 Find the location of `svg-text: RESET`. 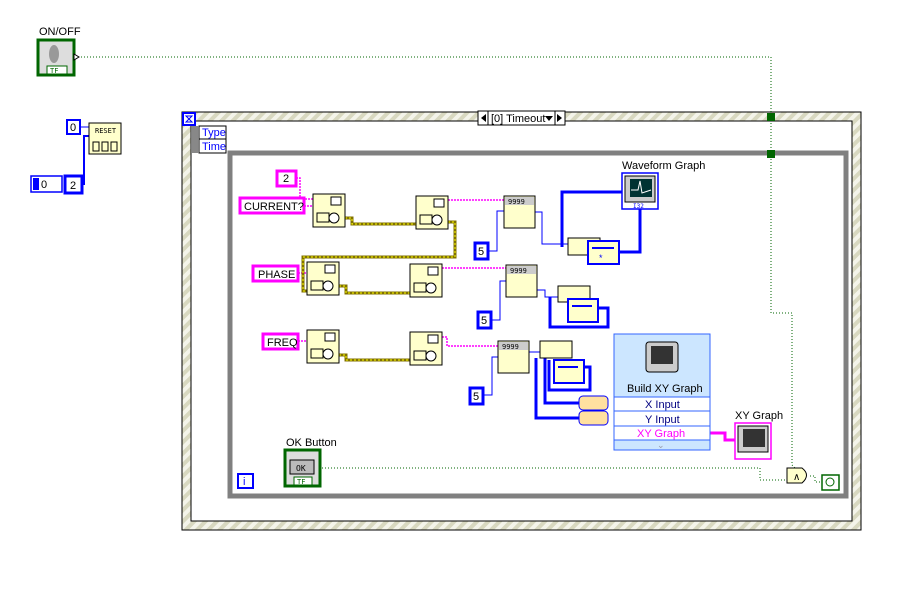

svg-text: RESET is located at coordinates (106, 131).